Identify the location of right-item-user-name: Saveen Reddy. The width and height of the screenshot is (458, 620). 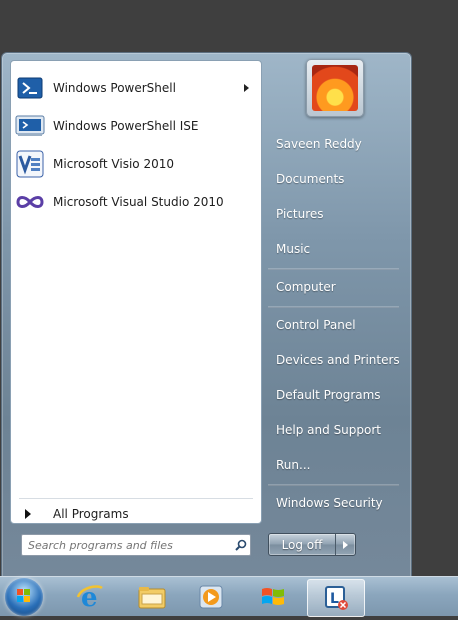
(338, 144).